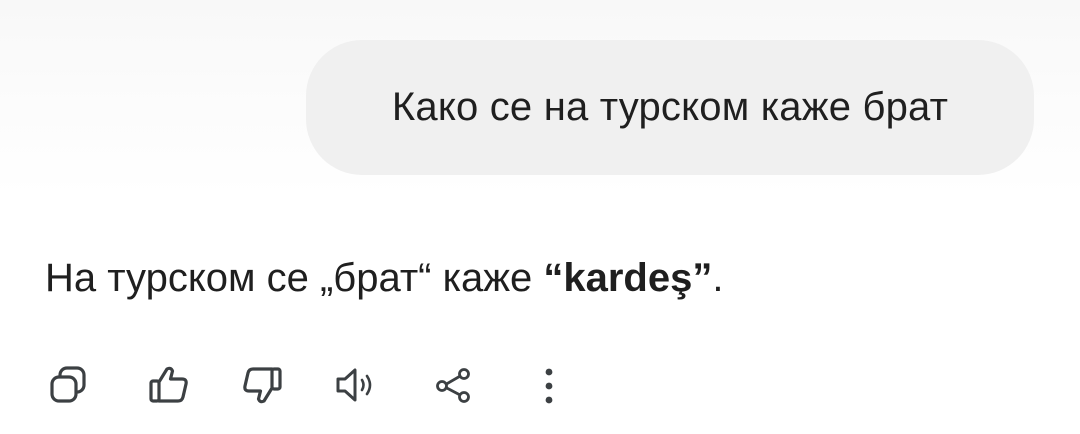 Image resolution: width=1080 pixels, height=434 pixels. I want to click on thumbs-down-button, so click(262, 385).